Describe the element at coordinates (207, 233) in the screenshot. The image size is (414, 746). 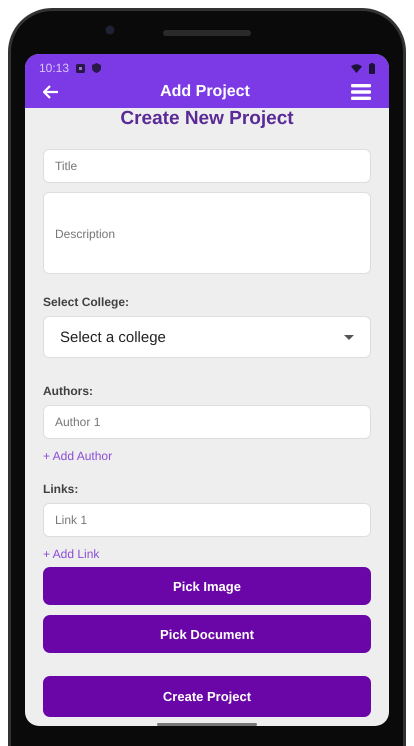
I see `description-field: Description` at that location.